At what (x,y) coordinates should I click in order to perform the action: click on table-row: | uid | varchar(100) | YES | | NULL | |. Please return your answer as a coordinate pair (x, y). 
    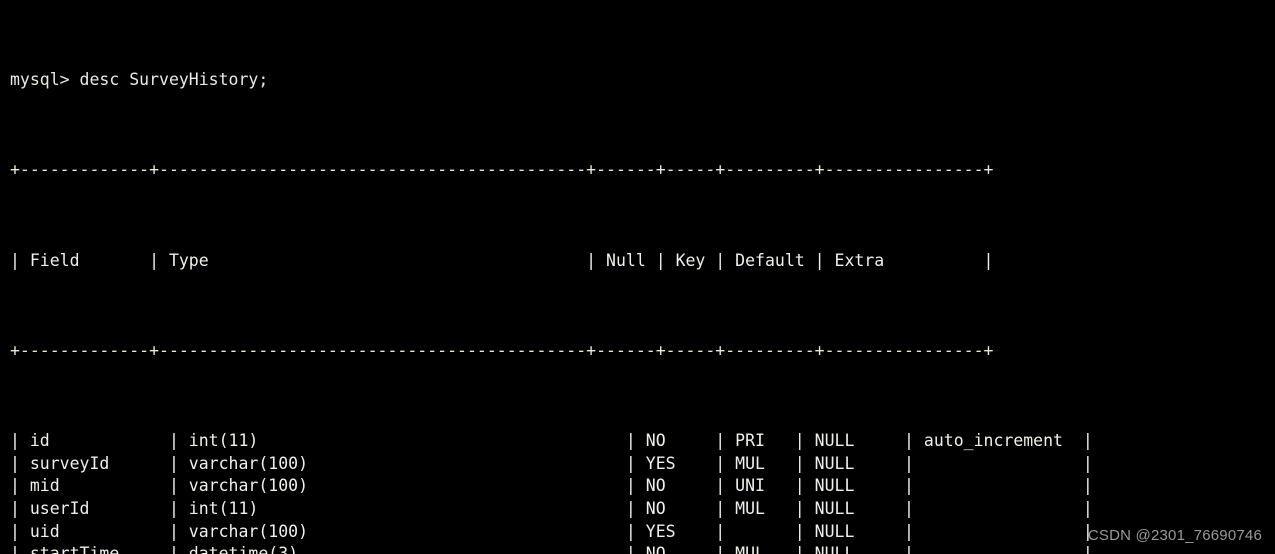
    Looking at the image, I should click on (551, 531).